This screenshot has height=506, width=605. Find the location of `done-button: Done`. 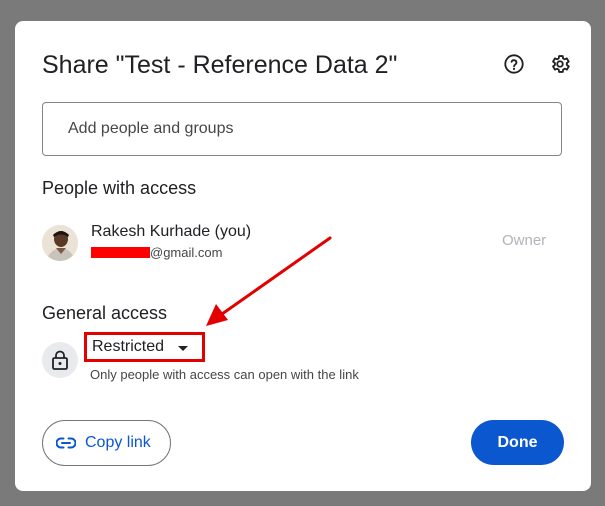

done-button: Done is located at coordinates (517, 442).